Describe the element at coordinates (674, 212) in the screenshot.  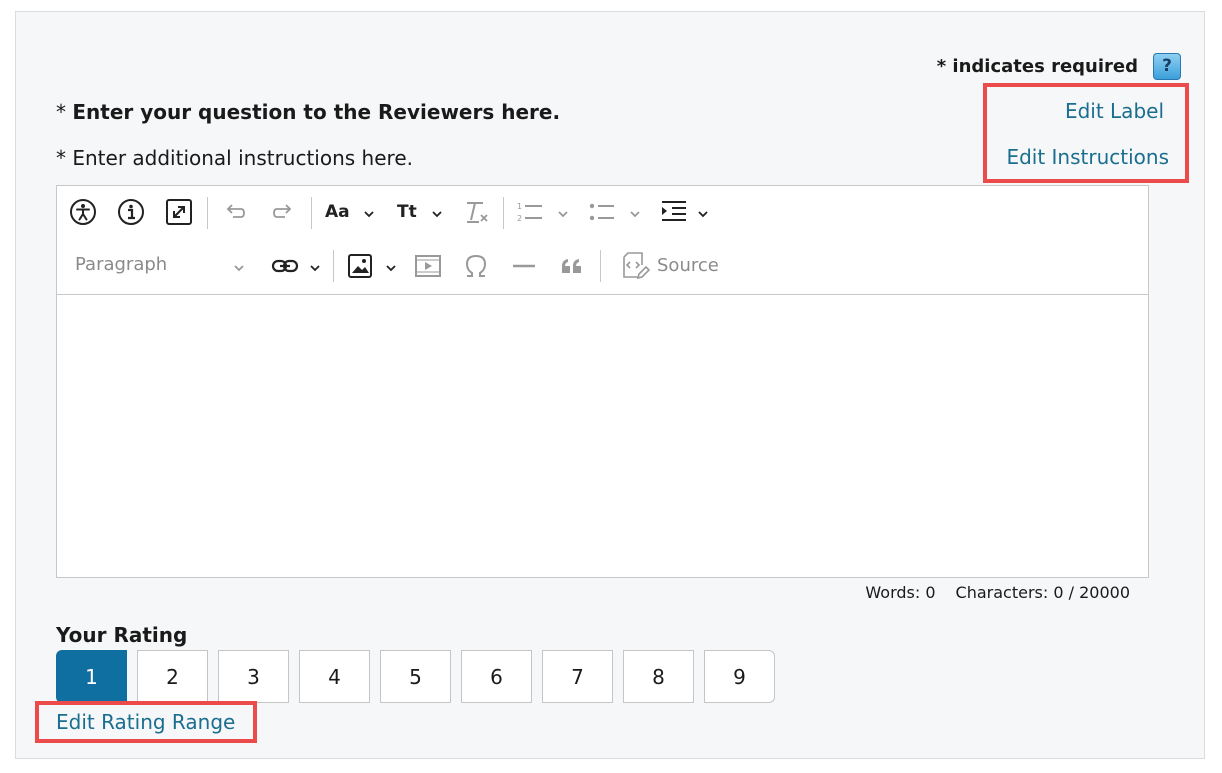
I see `indent-icon` at that location.